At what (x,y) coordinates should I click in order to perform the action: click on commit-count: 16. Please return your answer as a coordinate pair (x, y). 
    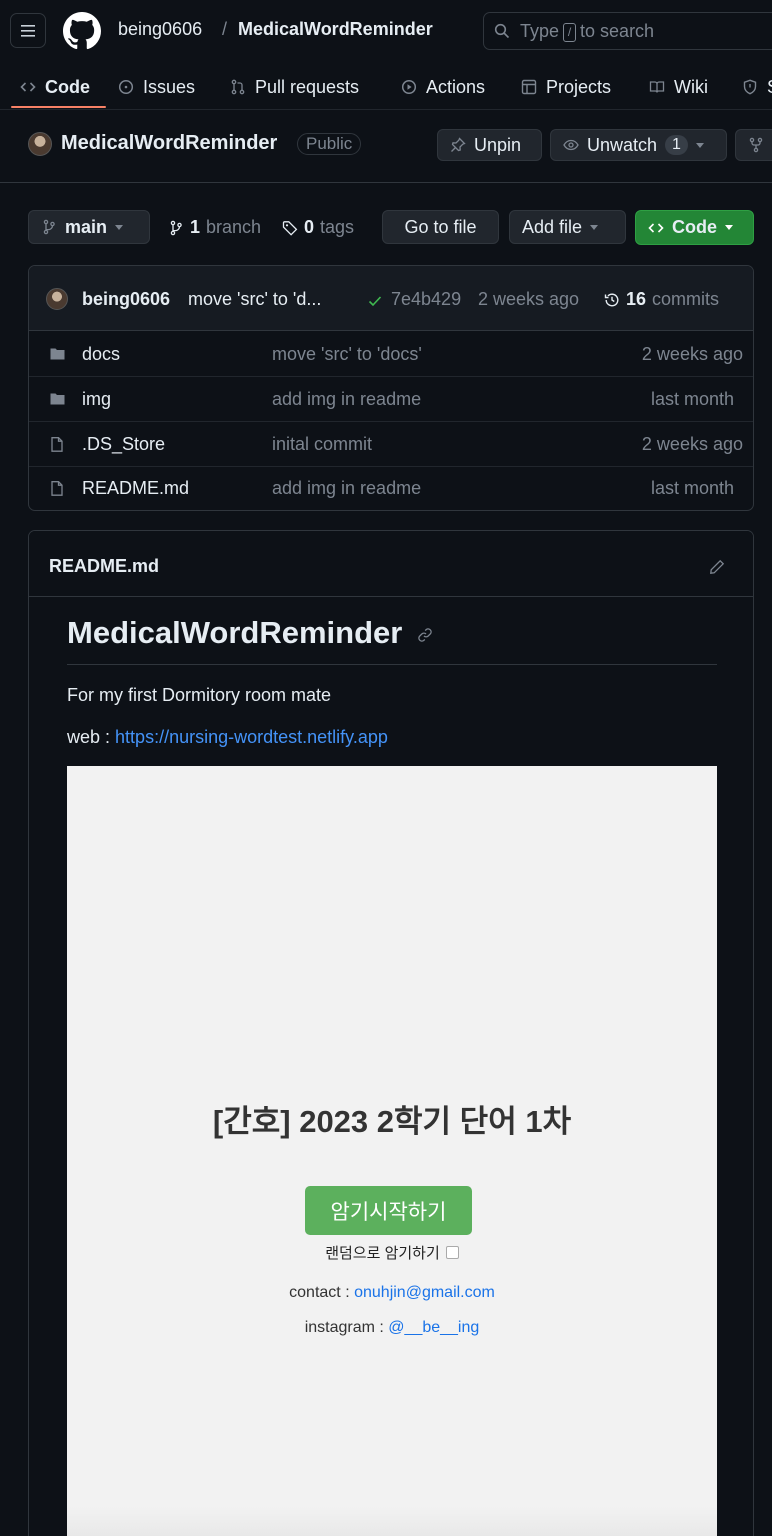
    Looking at the image, I should click on (636, 299).